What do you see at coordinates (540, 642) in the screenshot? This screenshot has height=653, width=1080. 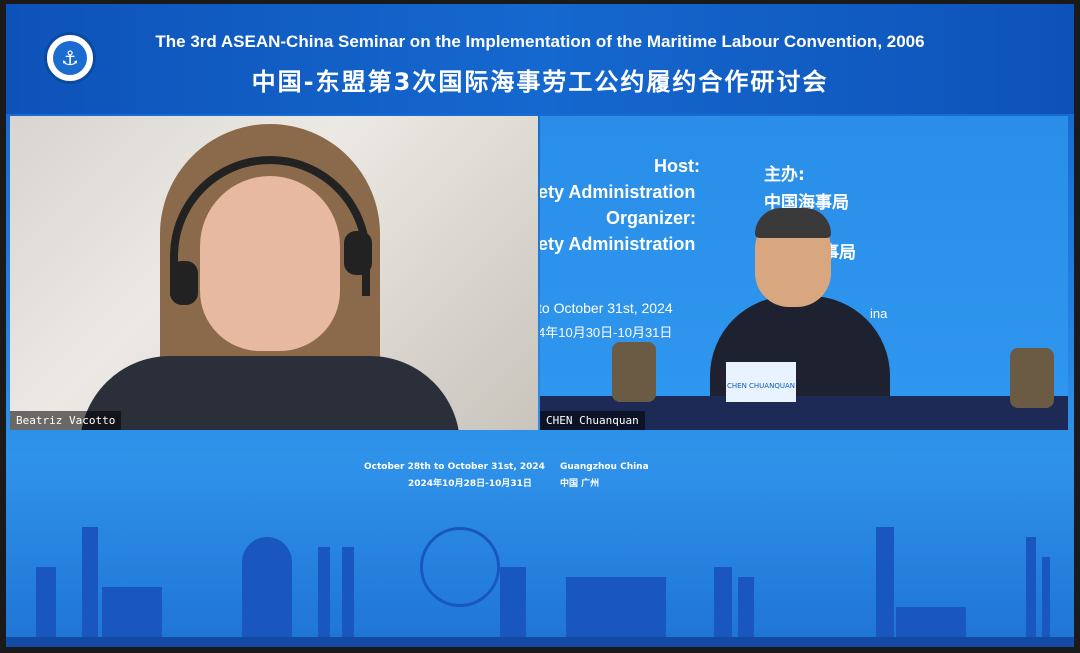 I see `ground-strip` at bounding box center [540, 642].